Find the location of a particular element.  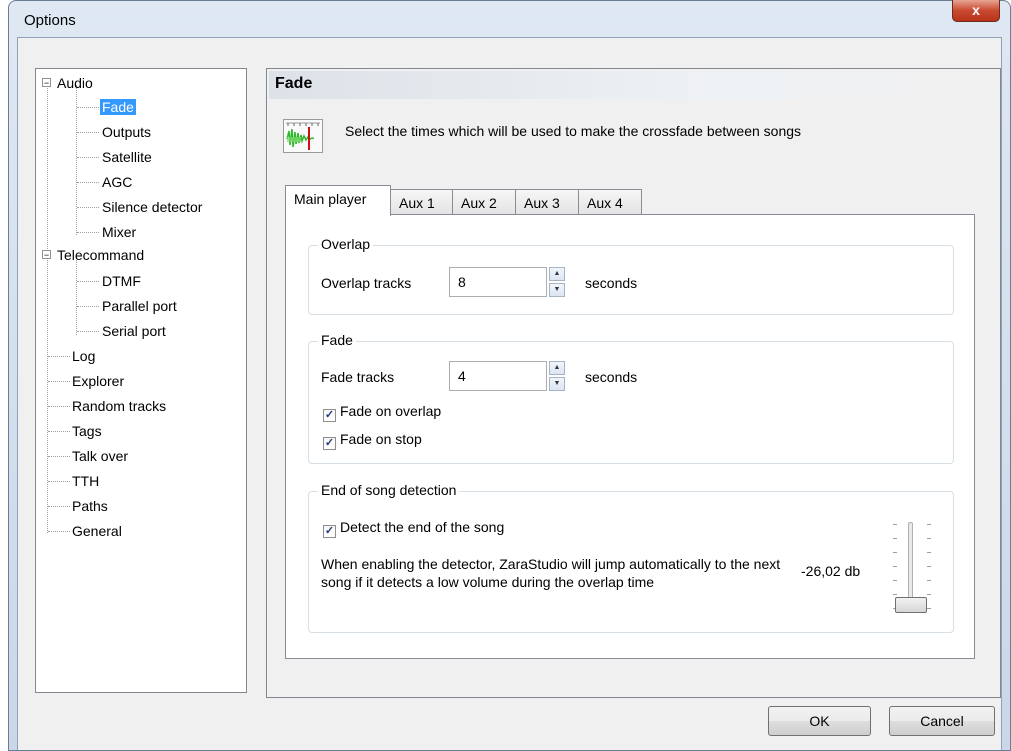

panel-title: Fade is located at coordinates (633, 85).